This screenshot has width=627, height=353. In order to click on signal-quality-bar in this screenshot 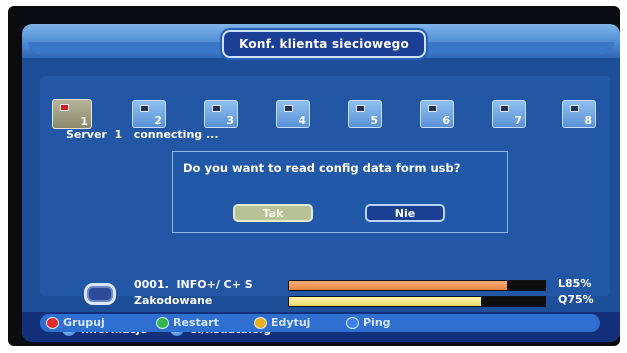, I will do `click(417, 301)`.